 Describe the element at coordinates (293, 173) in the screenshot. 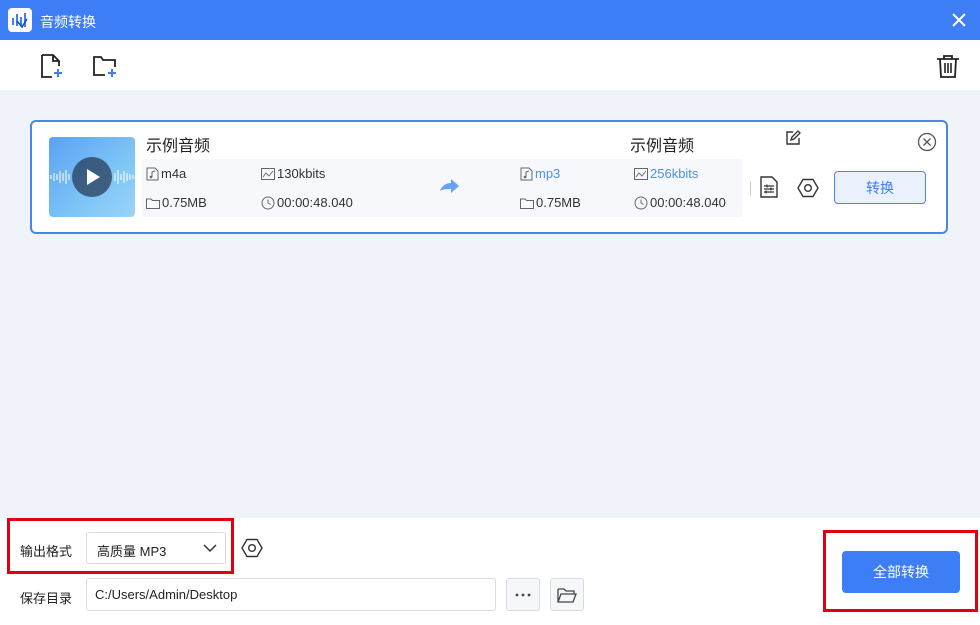

I see `source-bitrate: 130kbits` at that location.